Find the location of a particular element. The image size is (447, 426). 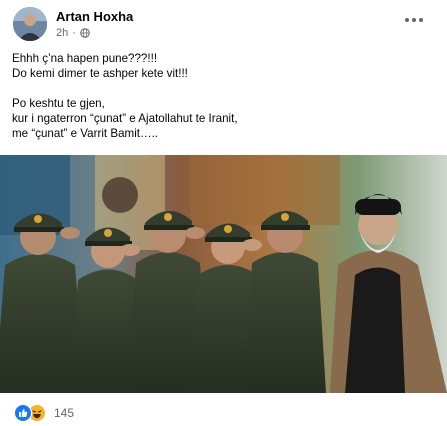

reaction-summary: 145 is located at coordinates (44, 413).